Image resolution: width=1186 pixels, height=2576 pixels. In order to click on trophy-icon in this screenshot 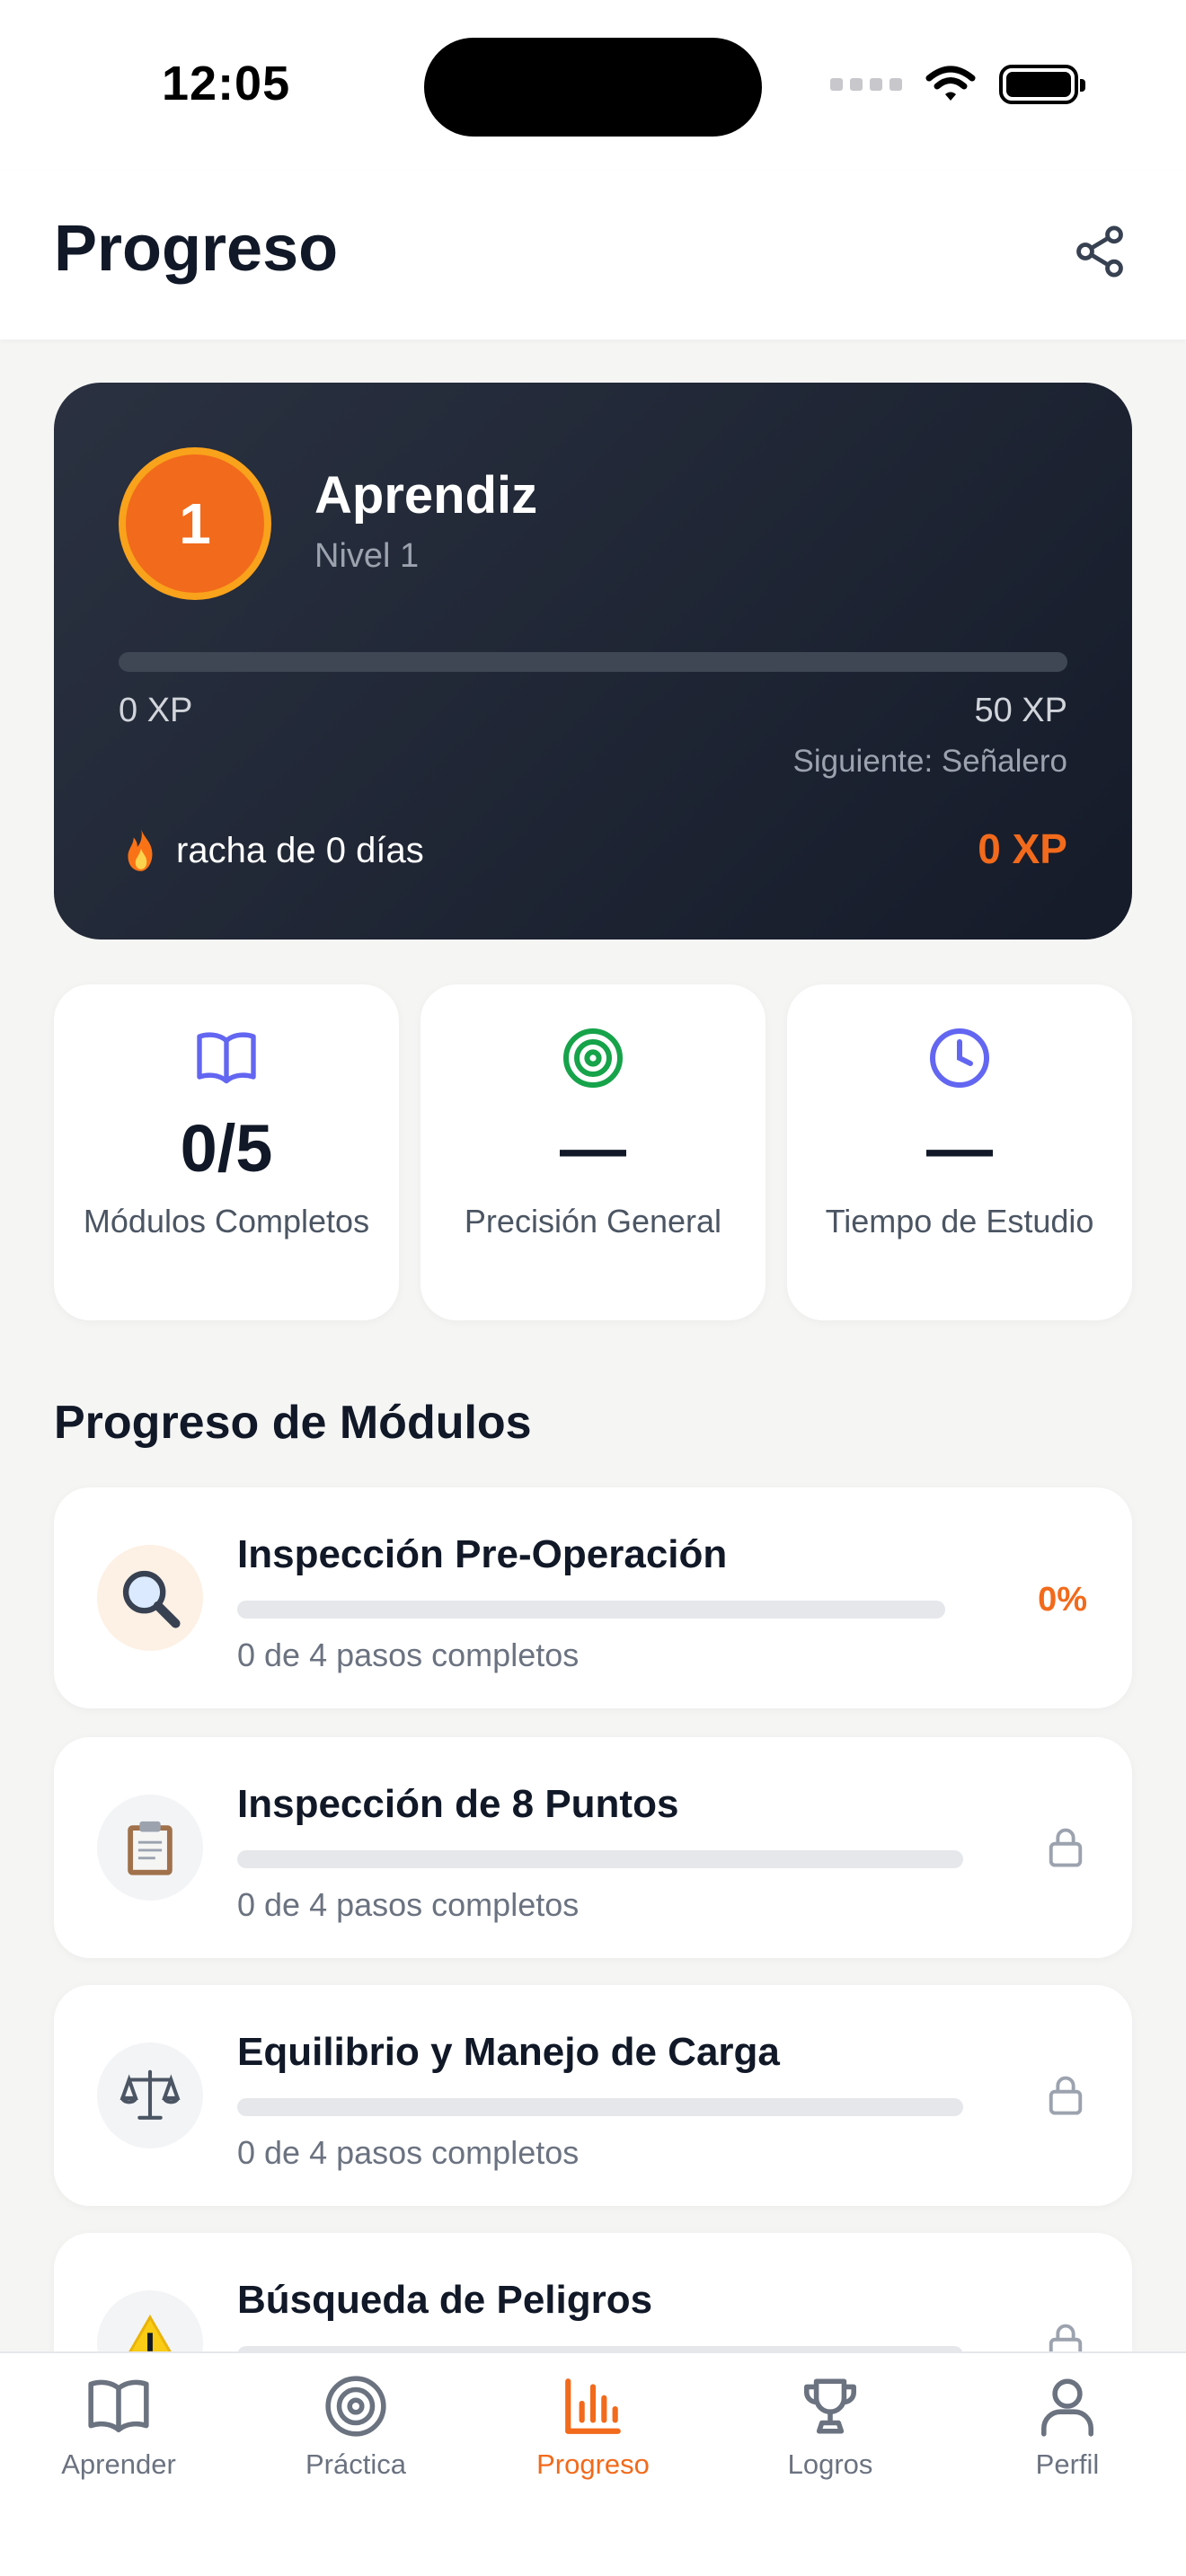, I will do `click(830, 2406)`.